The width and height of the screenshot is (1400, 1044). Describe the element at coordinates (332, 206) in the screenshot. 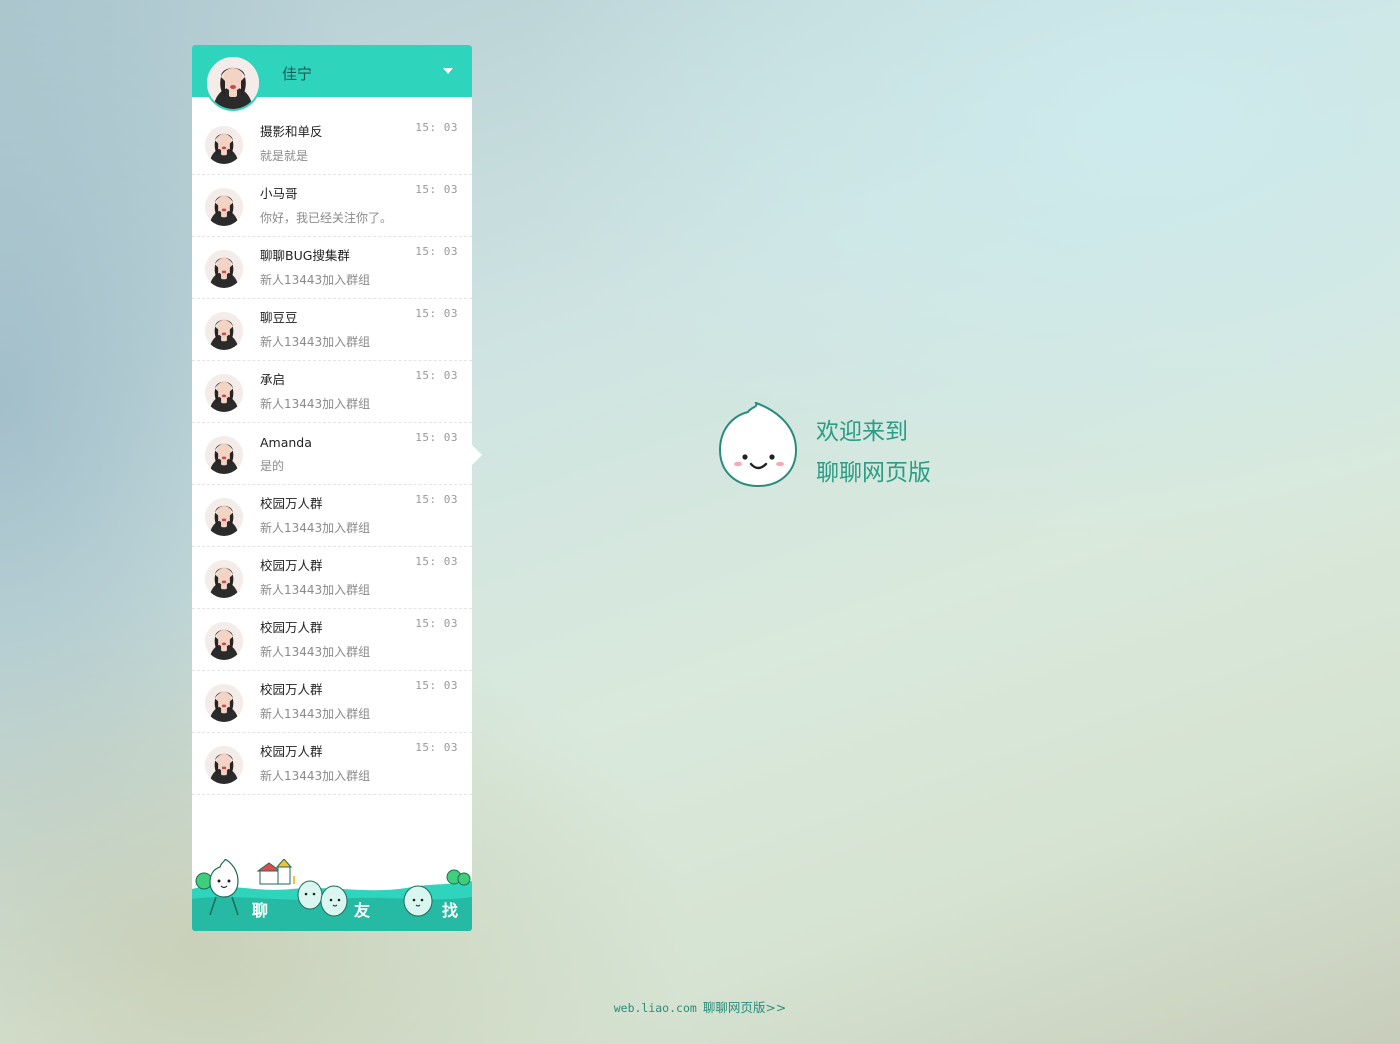

I see `chat-list-item: 小马哥你好，我已经关注你了。 15: 03` at that location.